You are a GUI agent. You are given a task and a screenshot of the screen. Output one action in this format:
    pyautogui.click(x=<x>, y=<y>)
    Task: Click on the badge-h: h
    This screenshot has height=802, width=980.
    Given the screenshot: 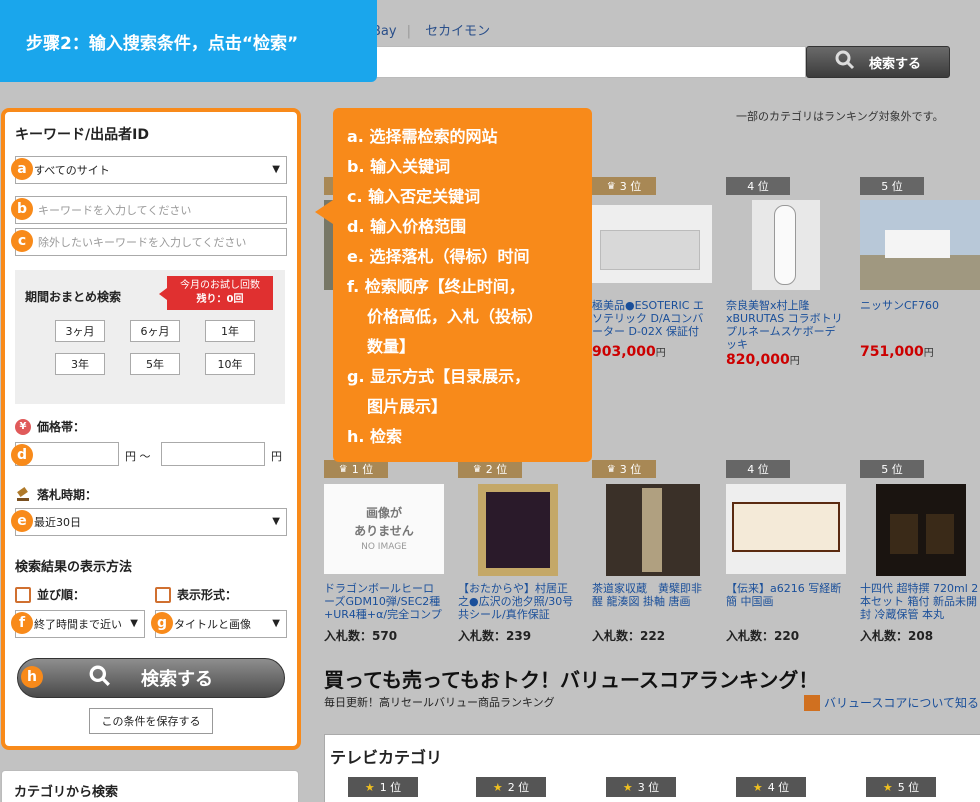 What is the action you would take?
    pyautogui.click(x=32, y=677)
    